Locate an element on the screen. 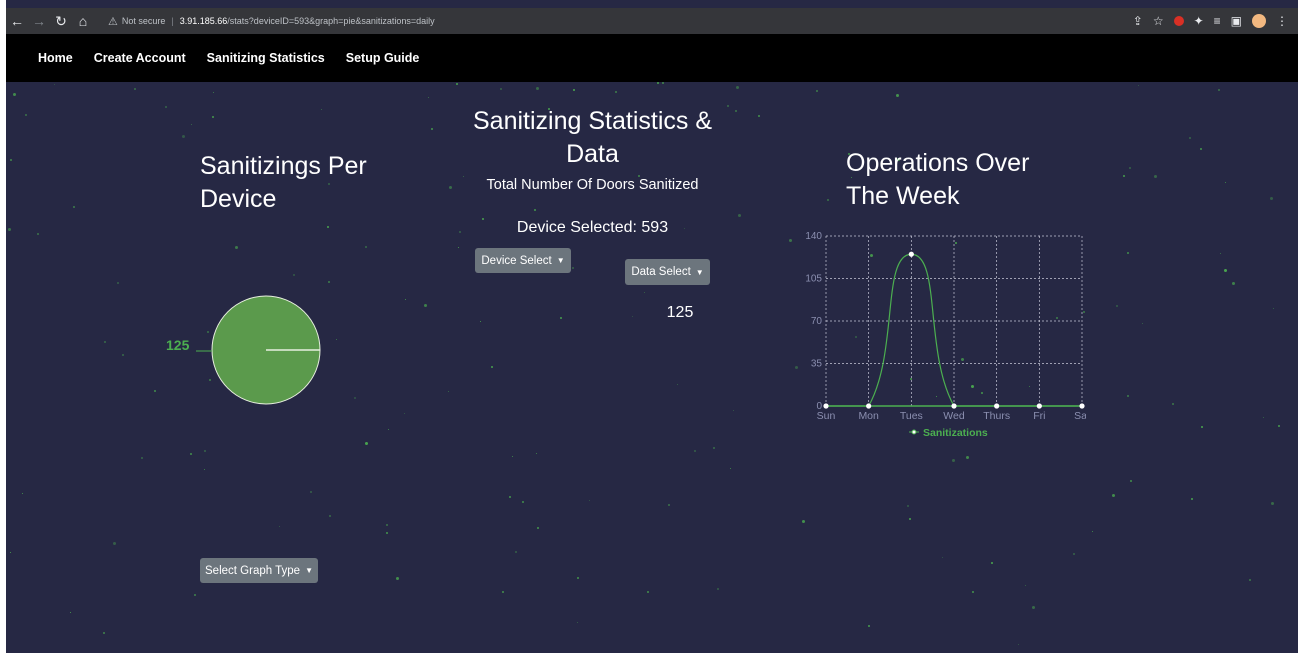 The height and width of the screenshot is (653, 1301). nav-sanitizing-statistics: Sanitizing Statistics is located at coordinates (266, 58).